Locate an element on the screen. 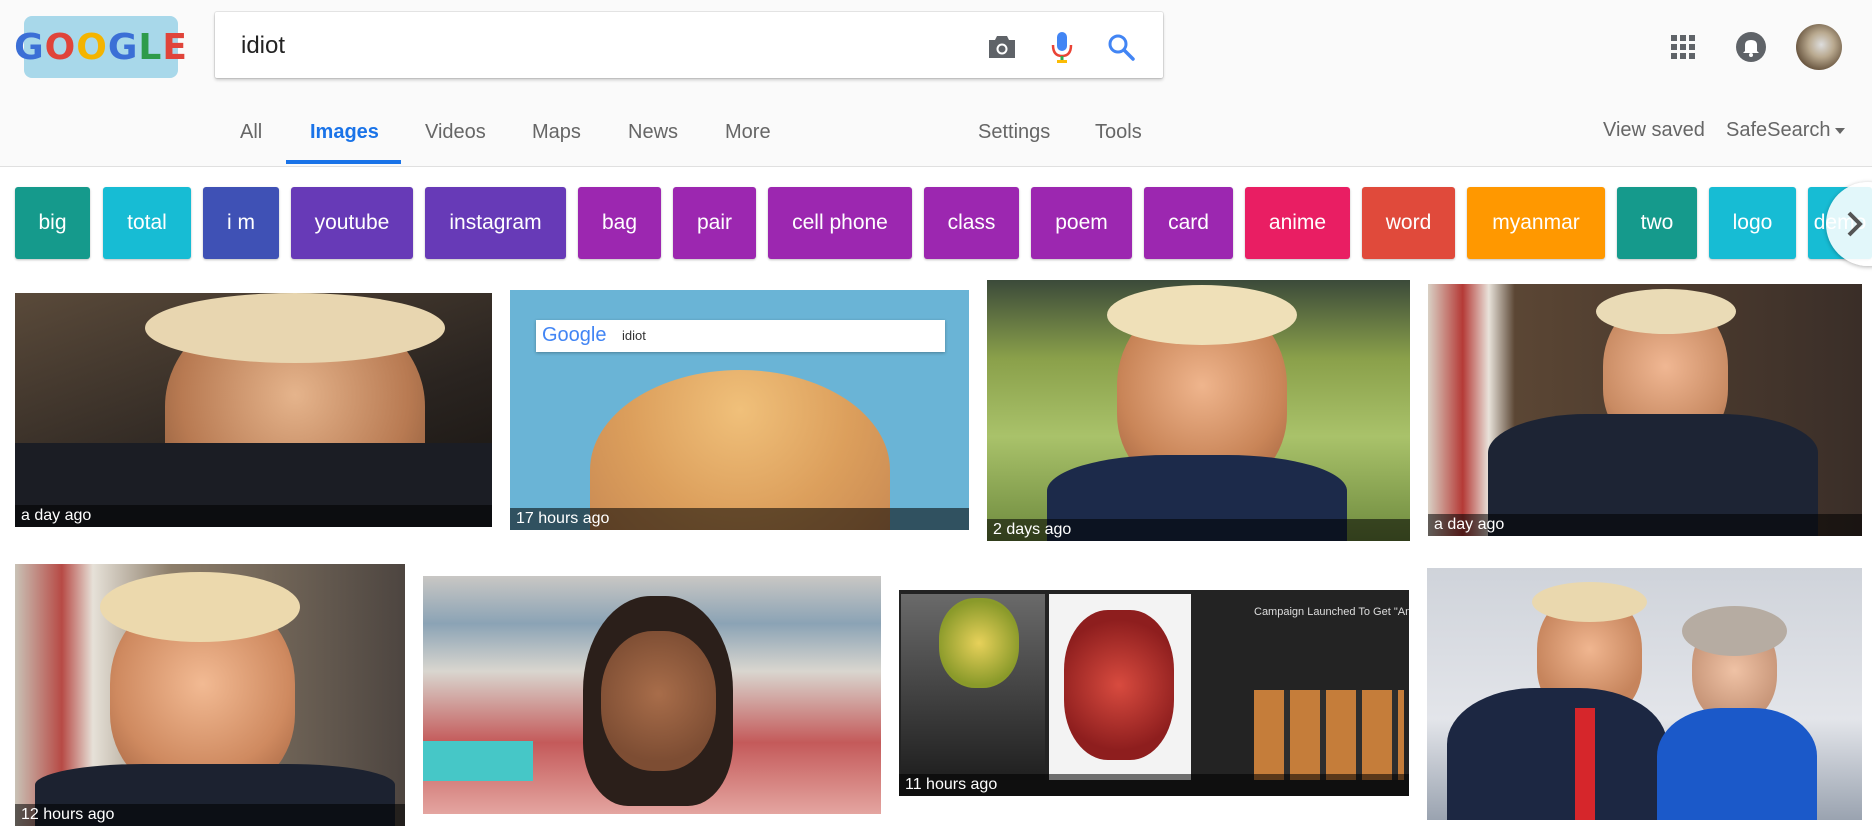 This screenshot has height=837, width=1872. chip-label: card is located at coordinates (1188, 222).